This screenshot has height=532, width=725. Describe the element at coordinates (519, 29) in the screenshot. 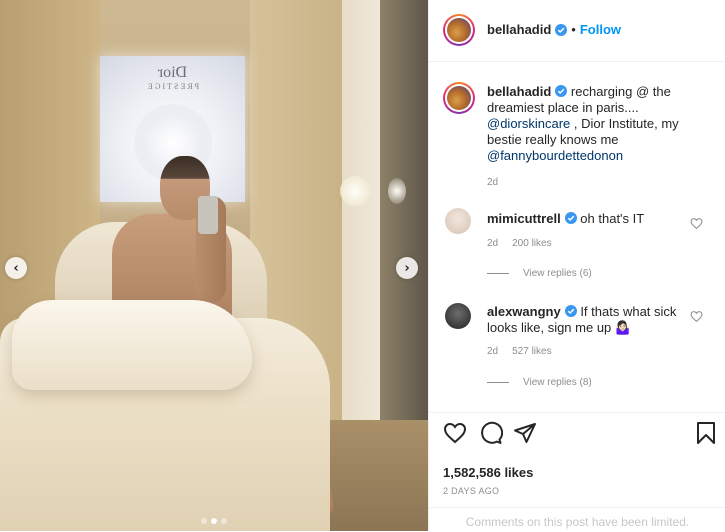

I see `header-username: bellahadid` at that location.